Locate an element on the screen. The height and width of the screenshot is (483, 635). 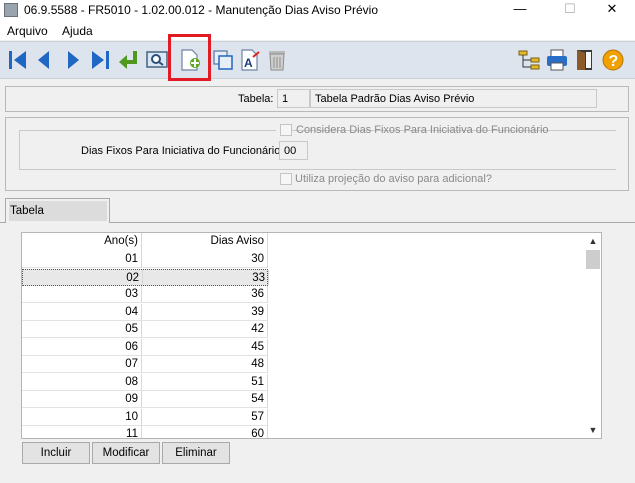
cell-anos: 04 is located at coordinates (82, 311).